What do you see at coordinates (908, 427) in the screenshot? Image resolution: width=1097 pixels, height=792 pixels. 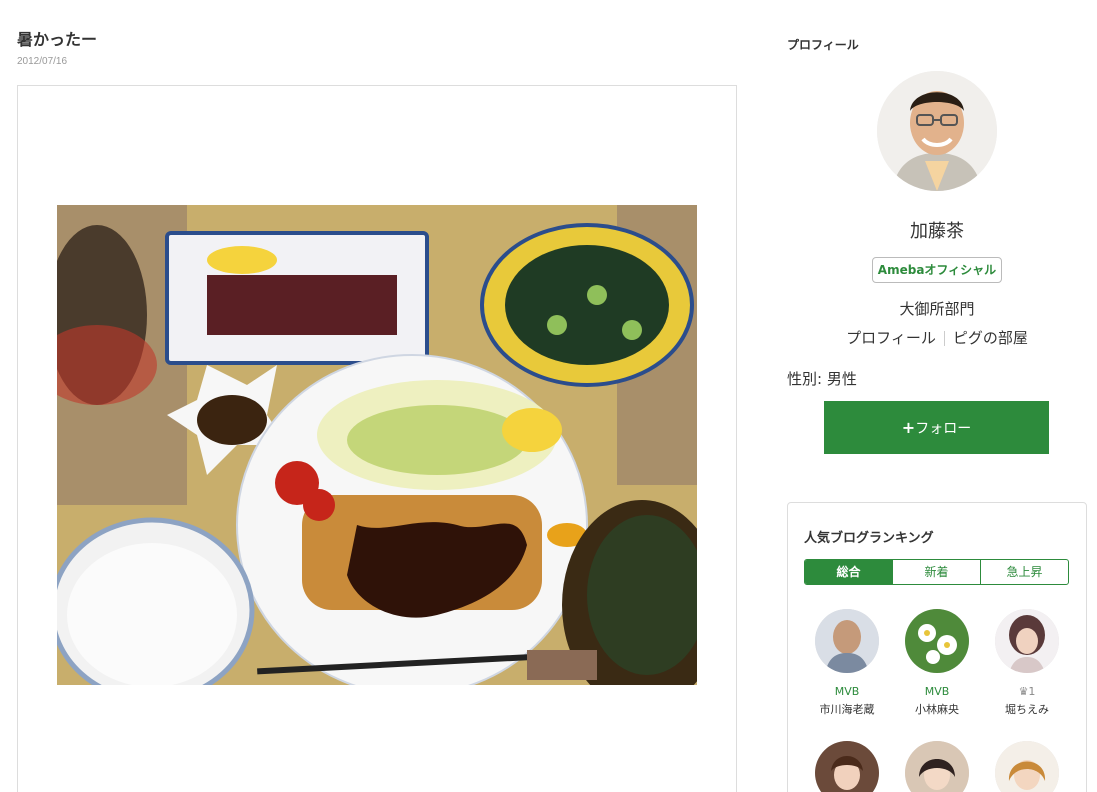 I see `plus-icon: +` at bounding box center [908, 427].